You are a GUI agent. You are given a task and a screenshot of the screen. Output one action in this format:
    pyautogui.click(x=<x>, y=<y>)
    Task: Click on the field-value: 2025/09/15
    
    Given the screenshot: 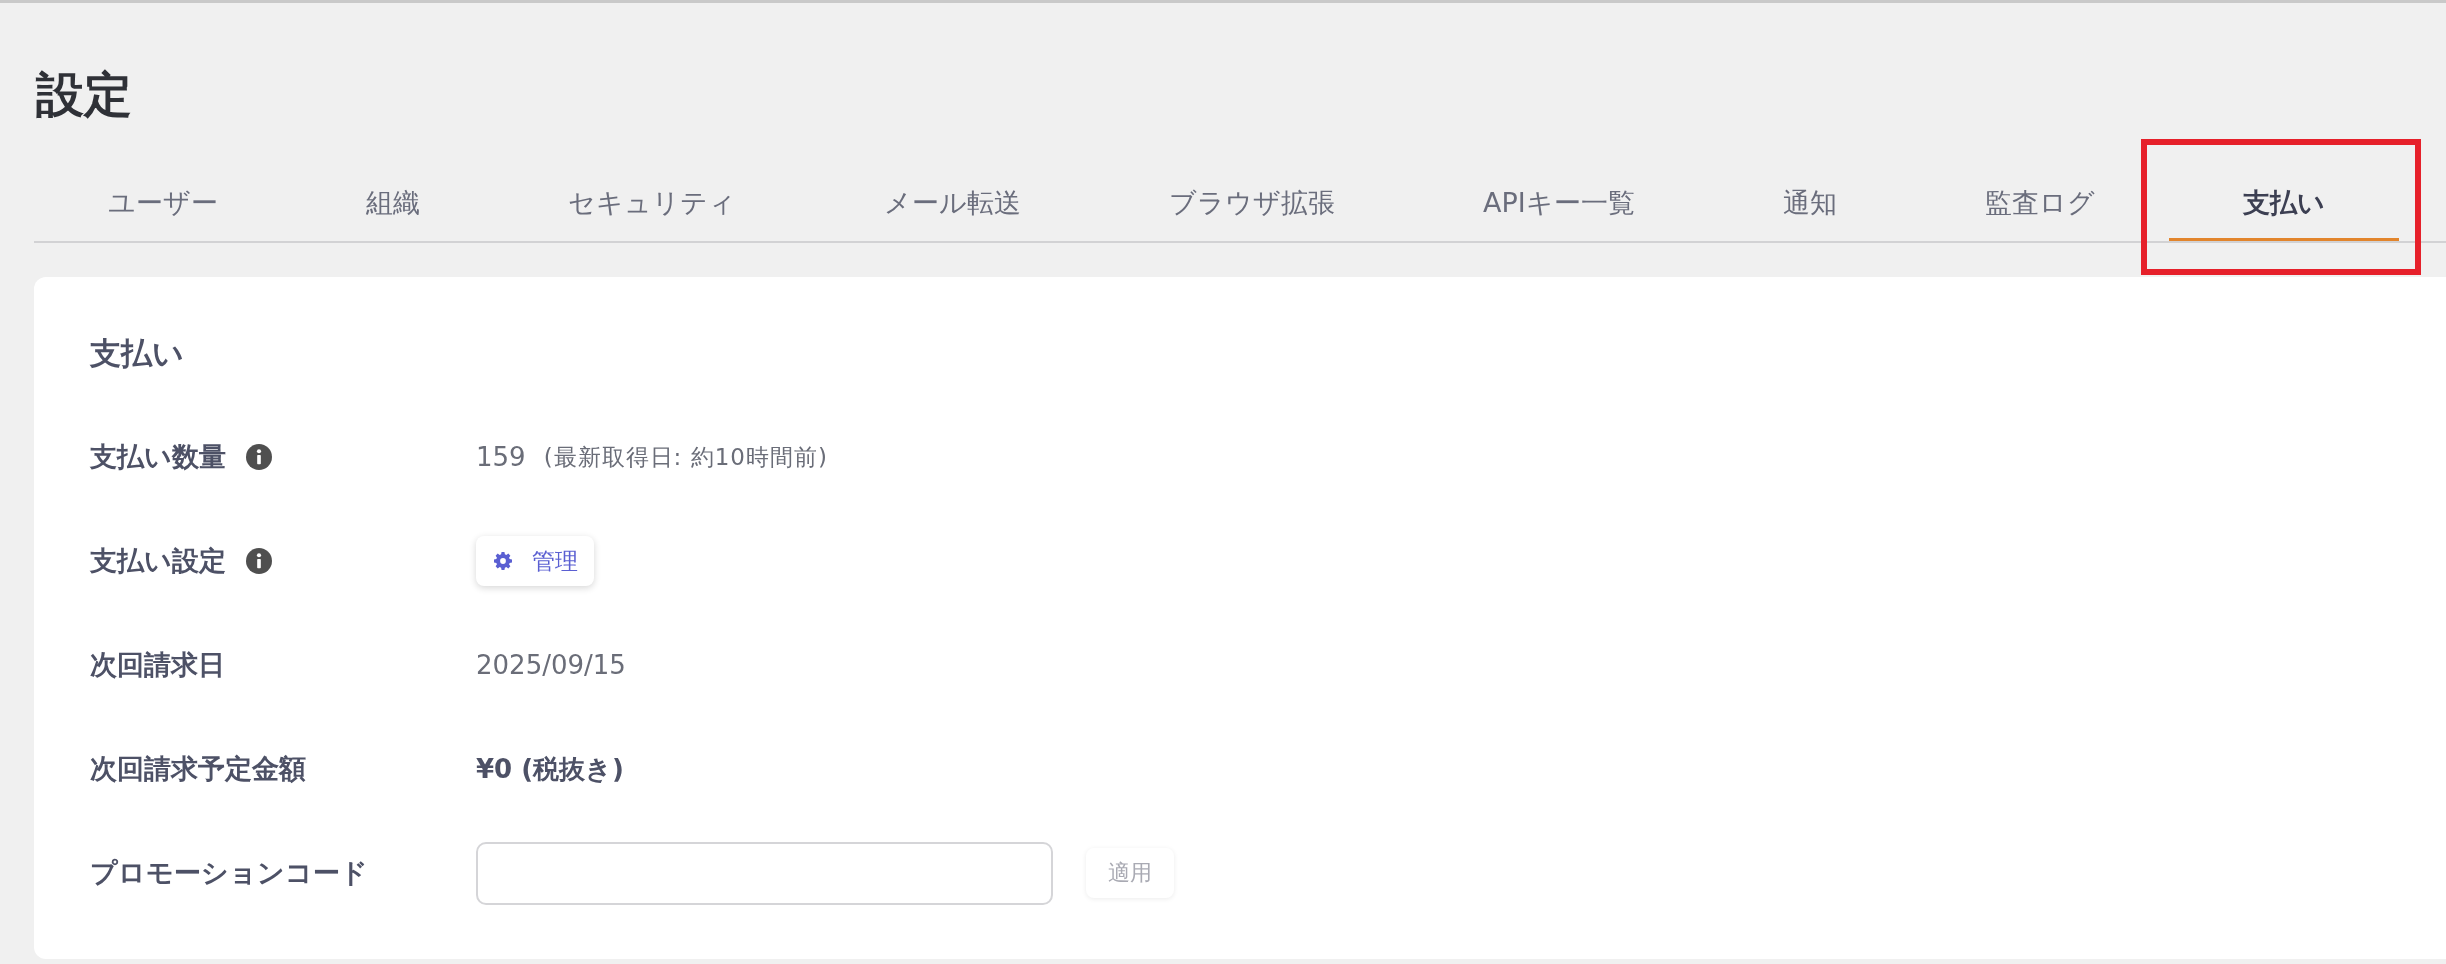 What is the action you would take?
    pyautogui.click(x=551, y=665)
    